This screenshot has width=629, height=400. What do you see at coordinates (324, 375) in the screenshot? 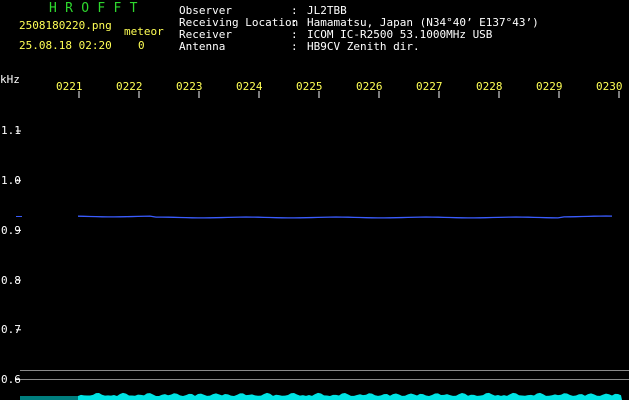
I see `reference-lines` at bounding box center [324, 375].